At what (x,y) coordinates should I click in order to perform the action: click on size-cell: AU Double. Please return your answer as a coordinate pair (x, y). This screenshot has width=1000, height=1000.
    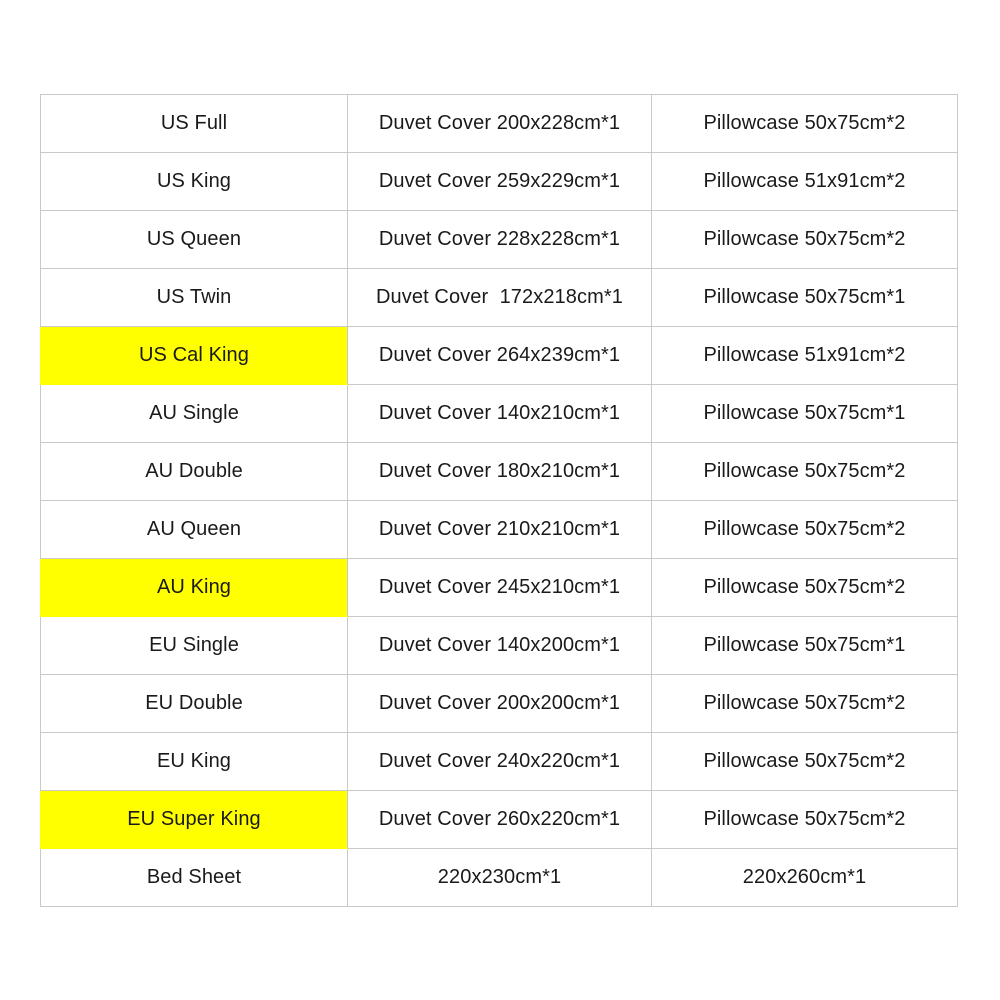
    Looking at the image, I should click on (194, 471).